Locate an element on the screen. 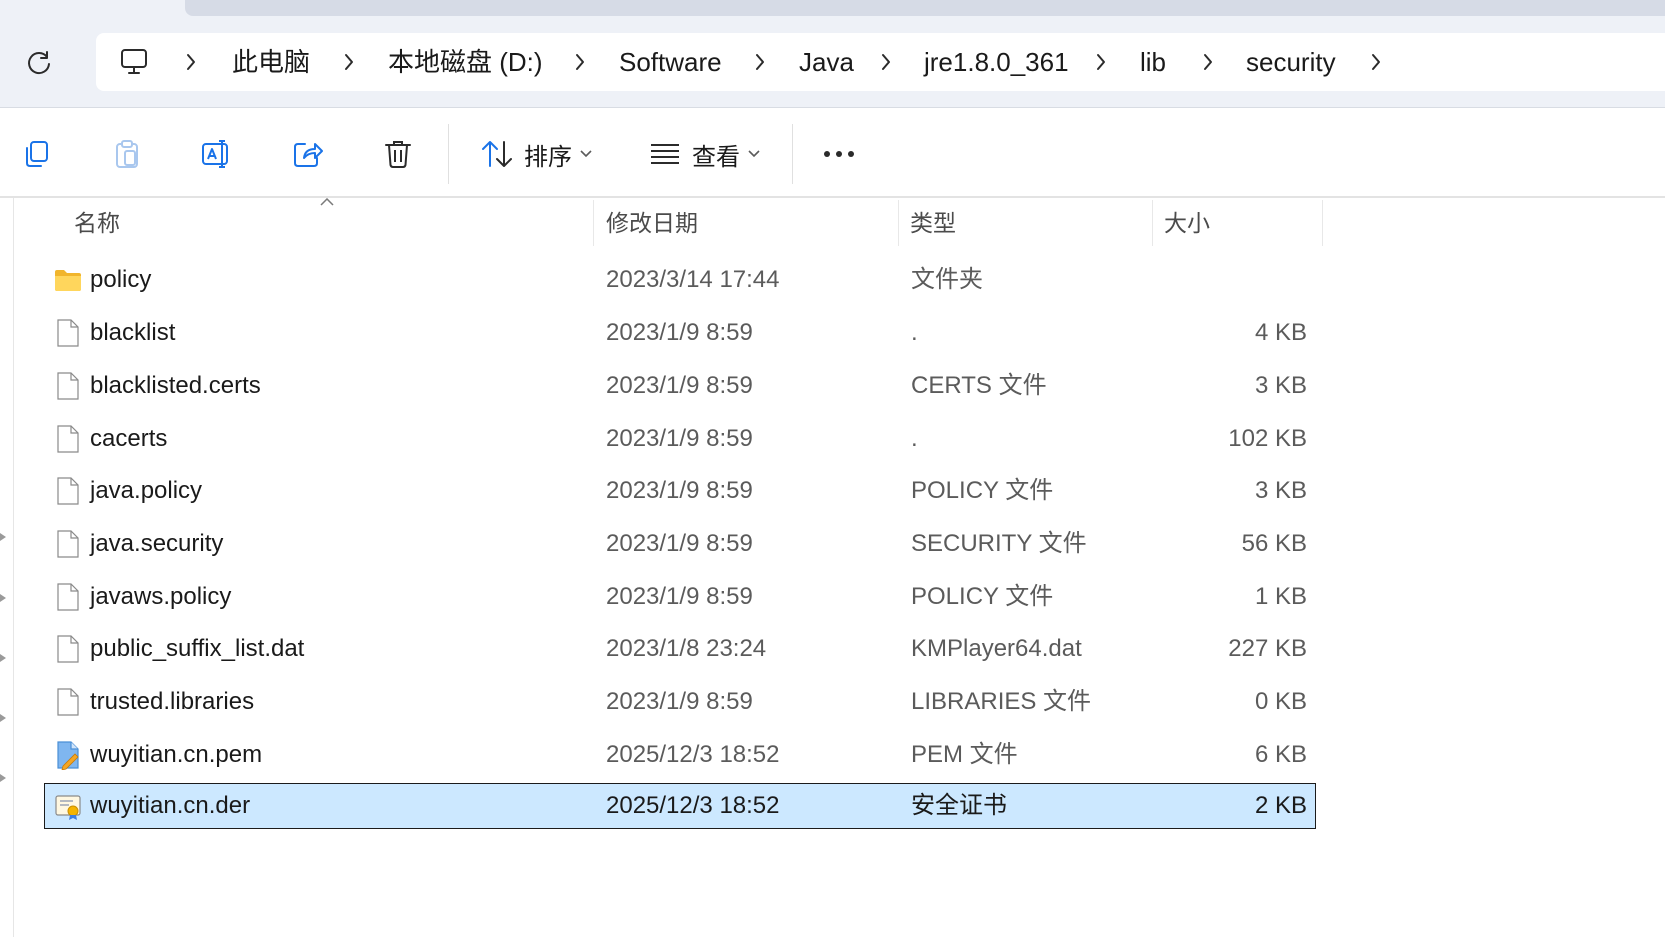 The width and height of the screenshot is (1665, 937). breadcrumb-local-disk: 本地磁盘 (D:) is located at coordinates (465, 62).